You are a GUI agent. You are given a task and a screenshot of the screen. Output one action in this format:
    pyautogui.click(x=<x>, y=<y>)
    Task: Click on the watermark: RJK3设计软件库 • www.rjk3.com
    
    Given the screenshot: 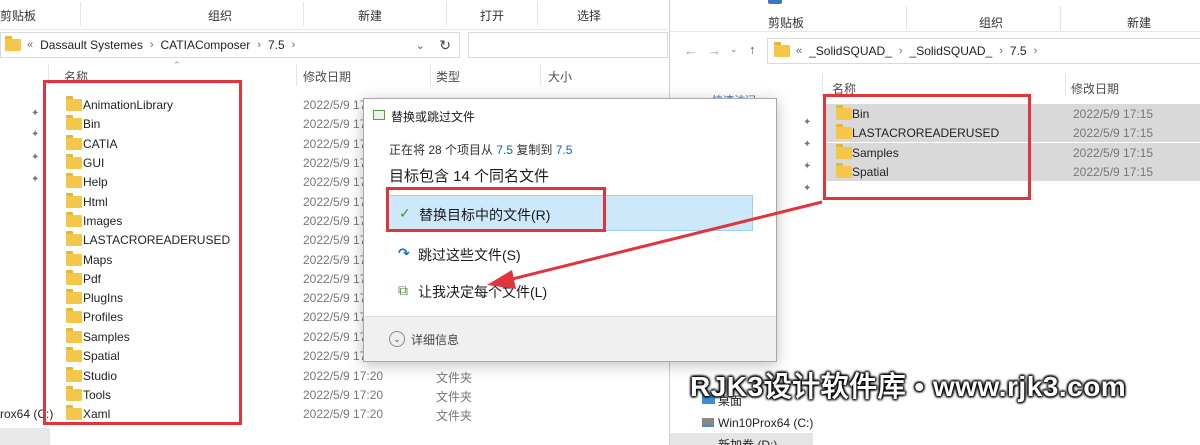 What is the action you would take?
    pyautogui.click(x=908, y=386)
    